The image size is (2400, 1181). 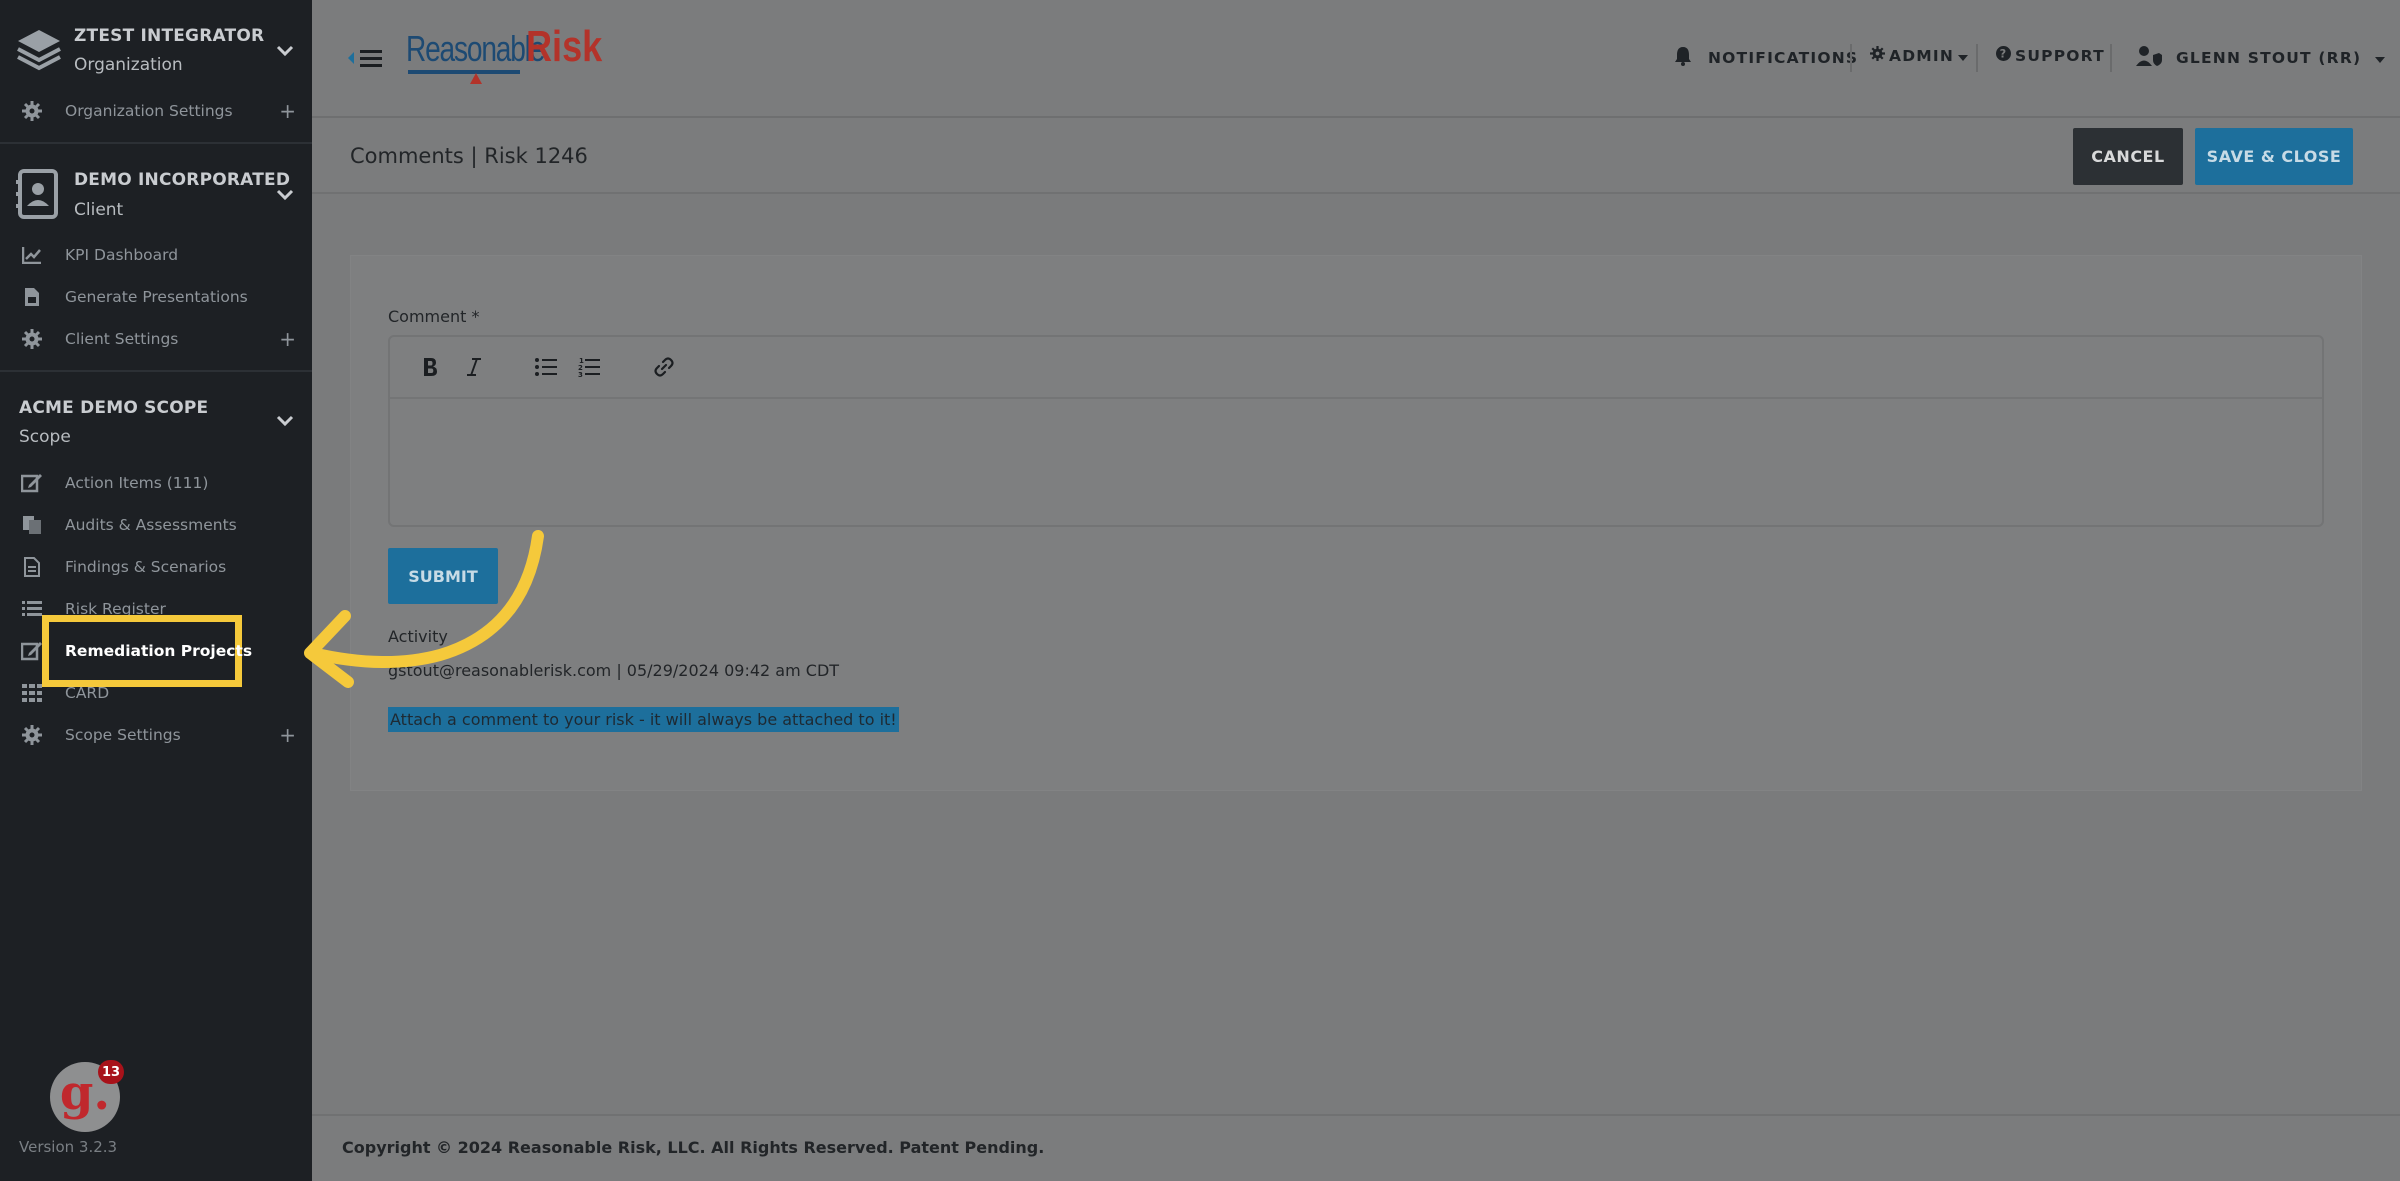 I want to click on sidebar-item-card: CARD, so click(x=156, y=693).